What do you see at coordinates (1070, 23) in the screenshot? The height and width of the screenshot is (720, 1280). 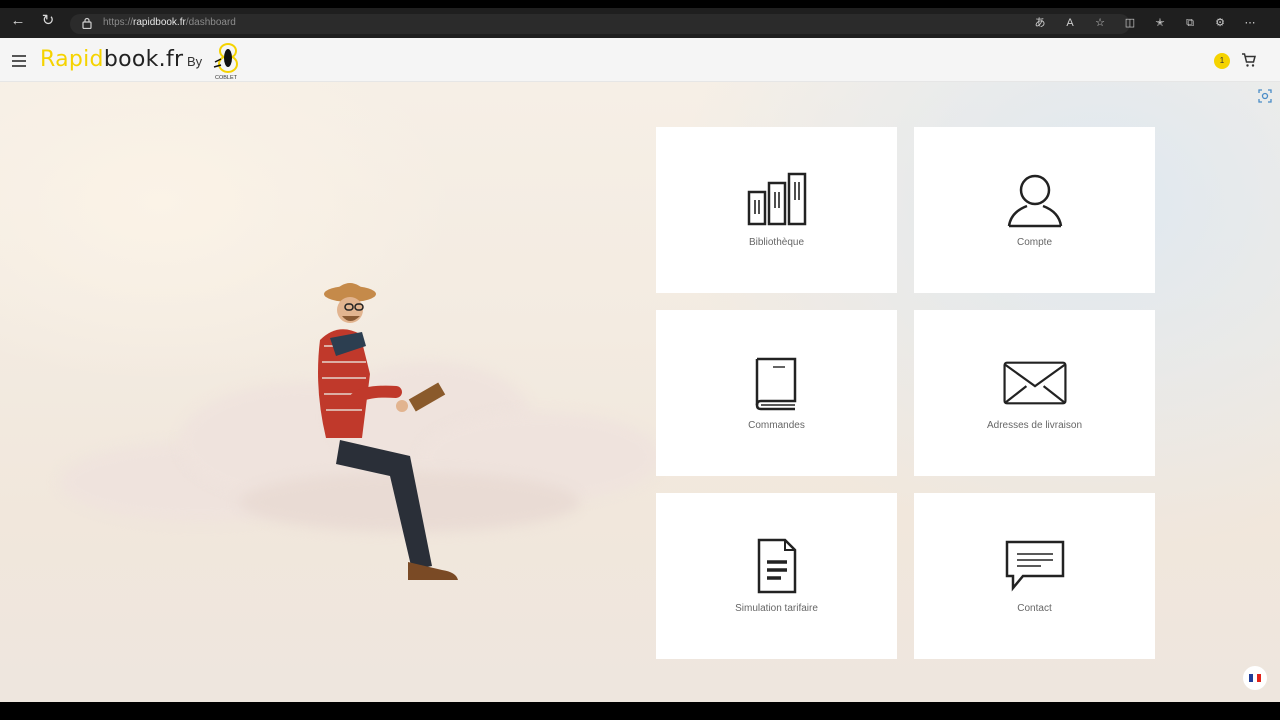 I see `text-size-icon: A` at bounding box center [1070, 23].